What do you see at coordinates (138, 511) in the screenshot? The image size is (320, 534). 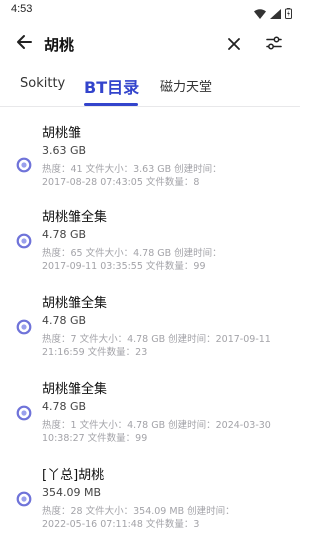 I see `item-meta-line1: 热度：28 文件大小：354.09 MB 创建时间：` at bounding box center [138, 511].